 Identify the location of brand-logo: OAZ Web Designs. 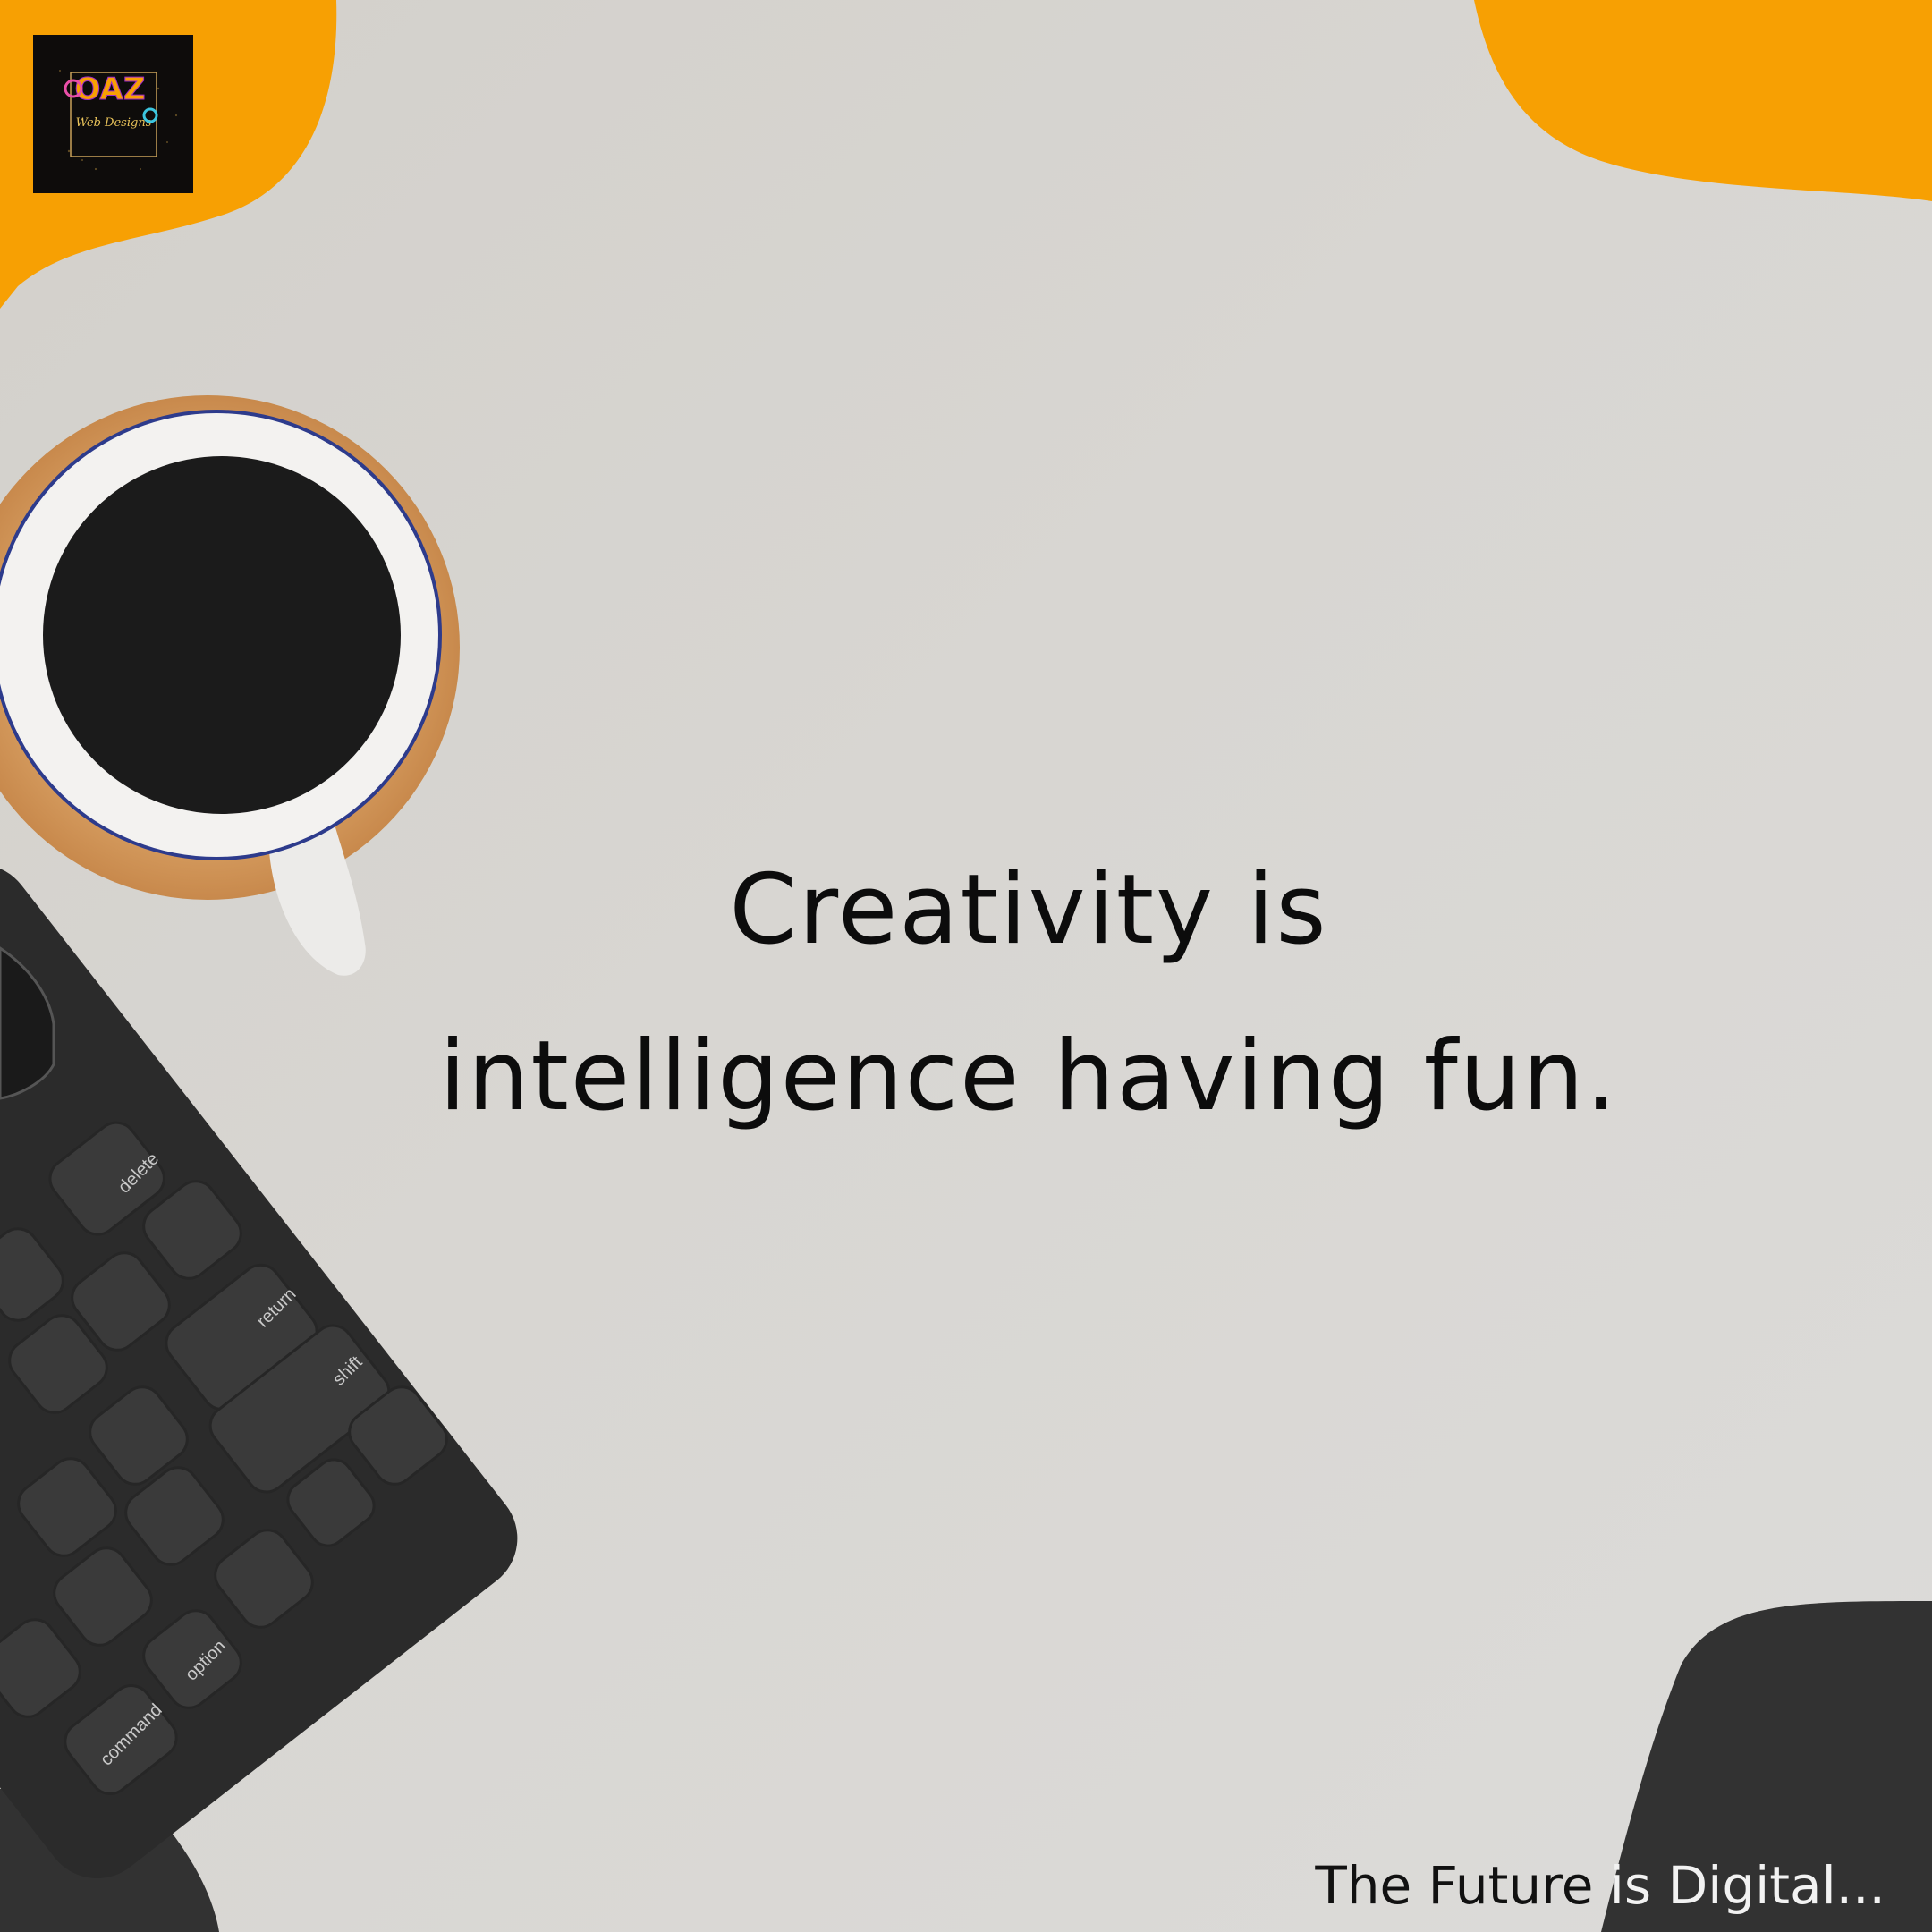
(113, 114).